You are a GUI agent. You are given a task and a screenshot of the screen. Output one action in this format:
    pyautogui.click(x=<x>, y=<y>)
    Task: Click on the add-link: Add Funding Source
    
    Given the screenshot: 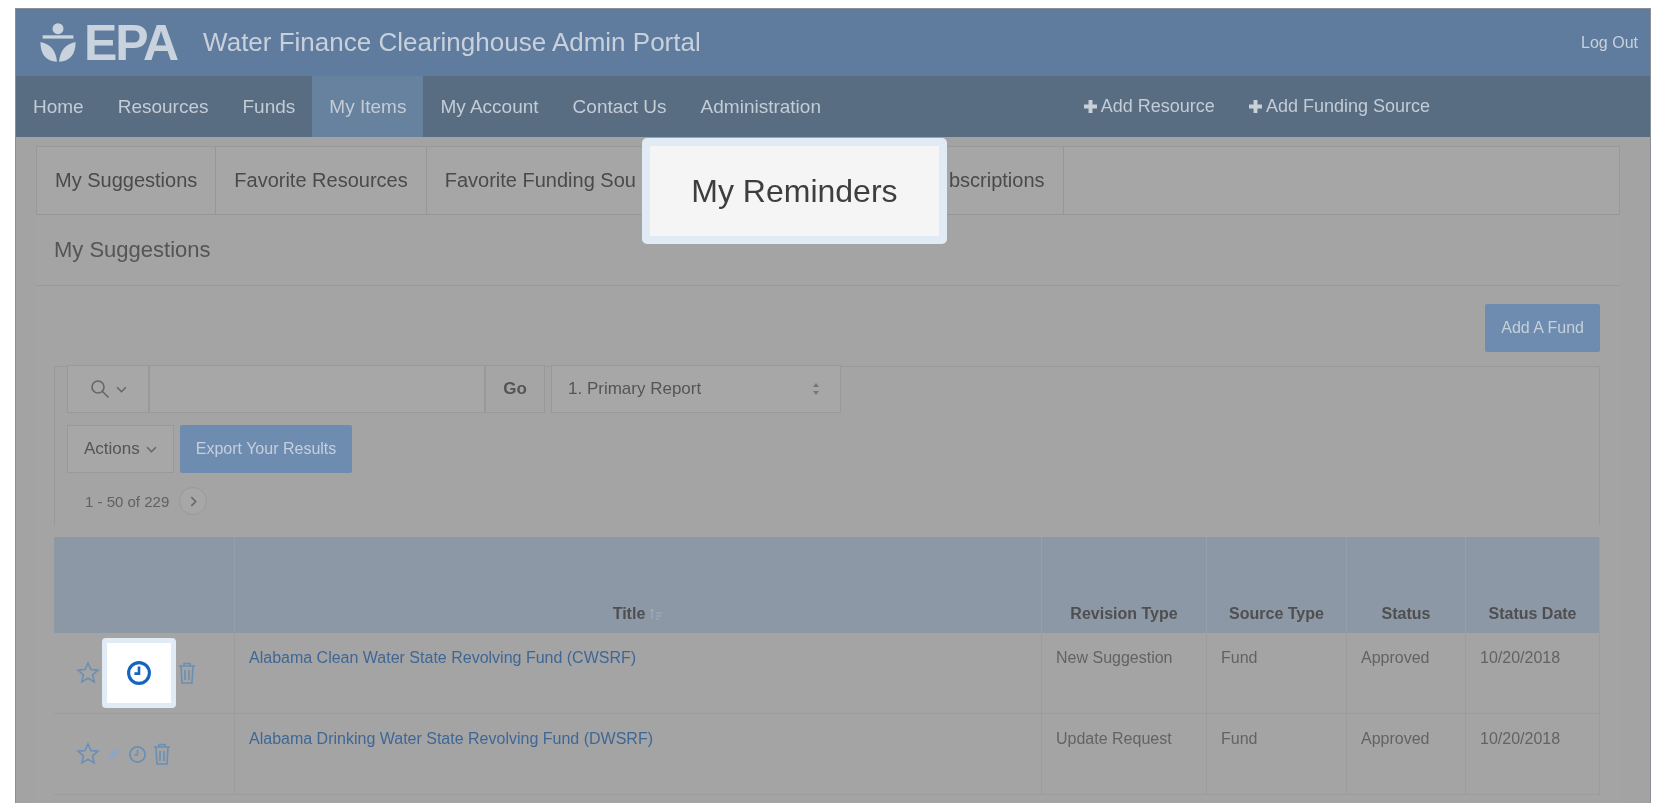 What is the action you would take?
    pyautogui.click(x=1339, y=106)
    